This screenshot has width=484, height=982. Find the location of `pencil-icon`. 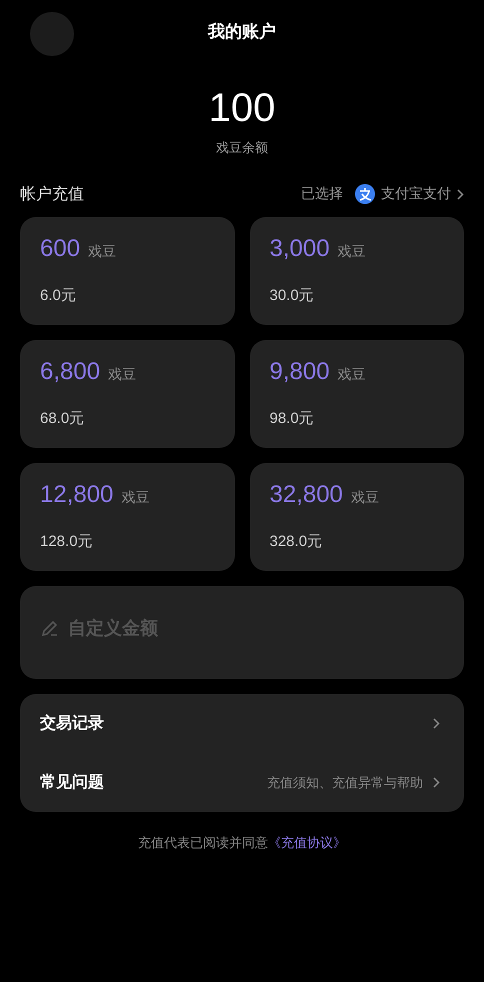

pencil-icon is located at coordinates (50, 628).